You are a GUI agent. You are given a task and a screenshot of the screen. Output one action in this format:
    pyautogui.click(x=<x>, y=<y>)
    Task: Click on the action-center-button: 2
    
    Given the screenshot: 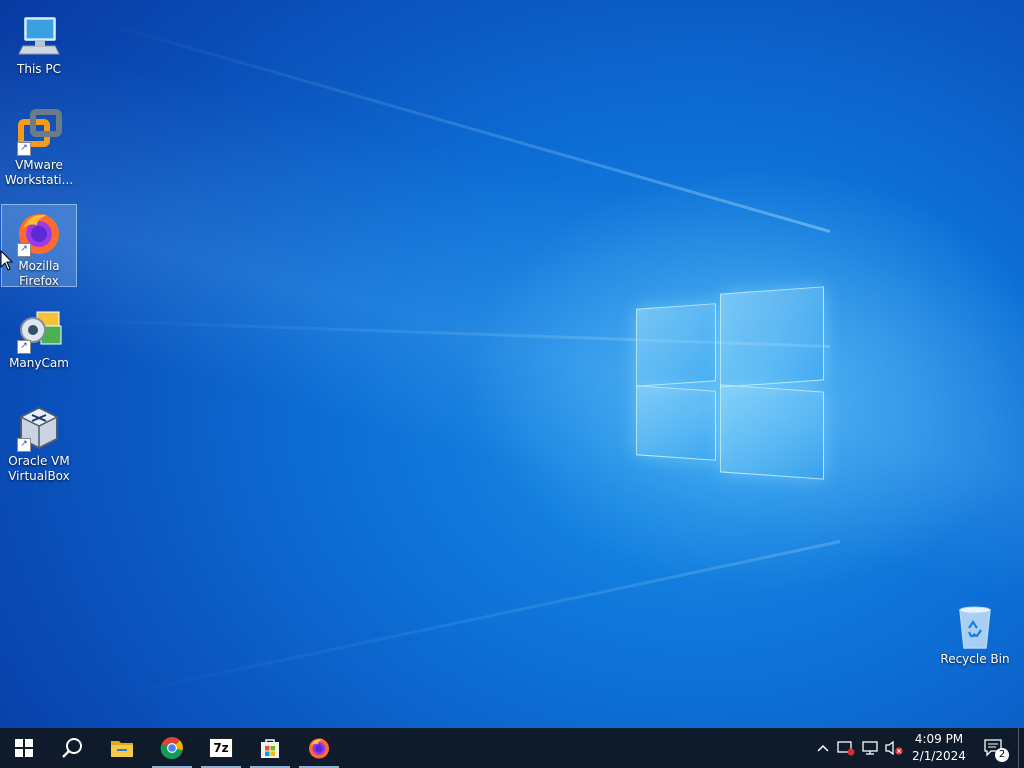 What is the action you would take?
    pyautogui.click(x=995, y=750)
    